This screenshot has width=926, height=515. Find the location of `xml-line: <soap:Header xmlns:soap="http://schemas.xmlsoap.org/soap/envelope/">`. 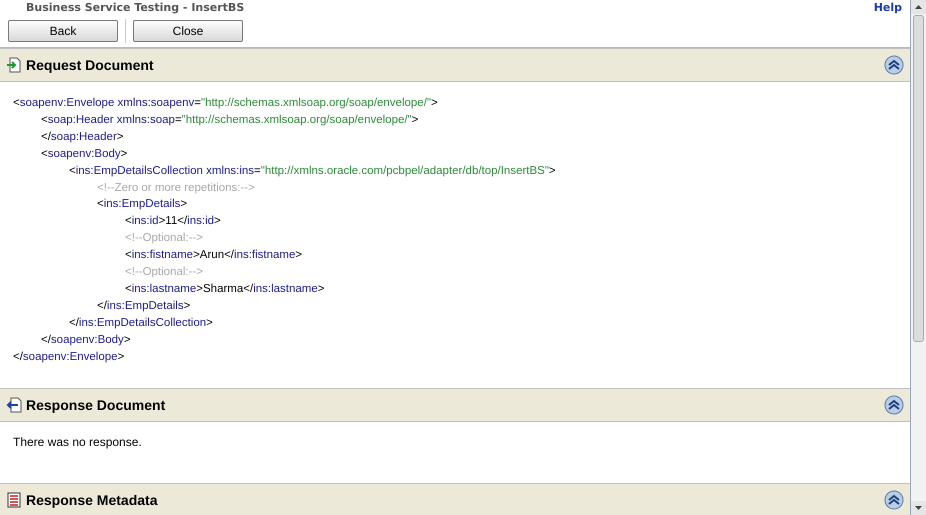

xml-line: <soap:Header xmlns:soap="http://schemas.xmlsoap.org/soap/envelope/"> is located at coordinates (229, 120).